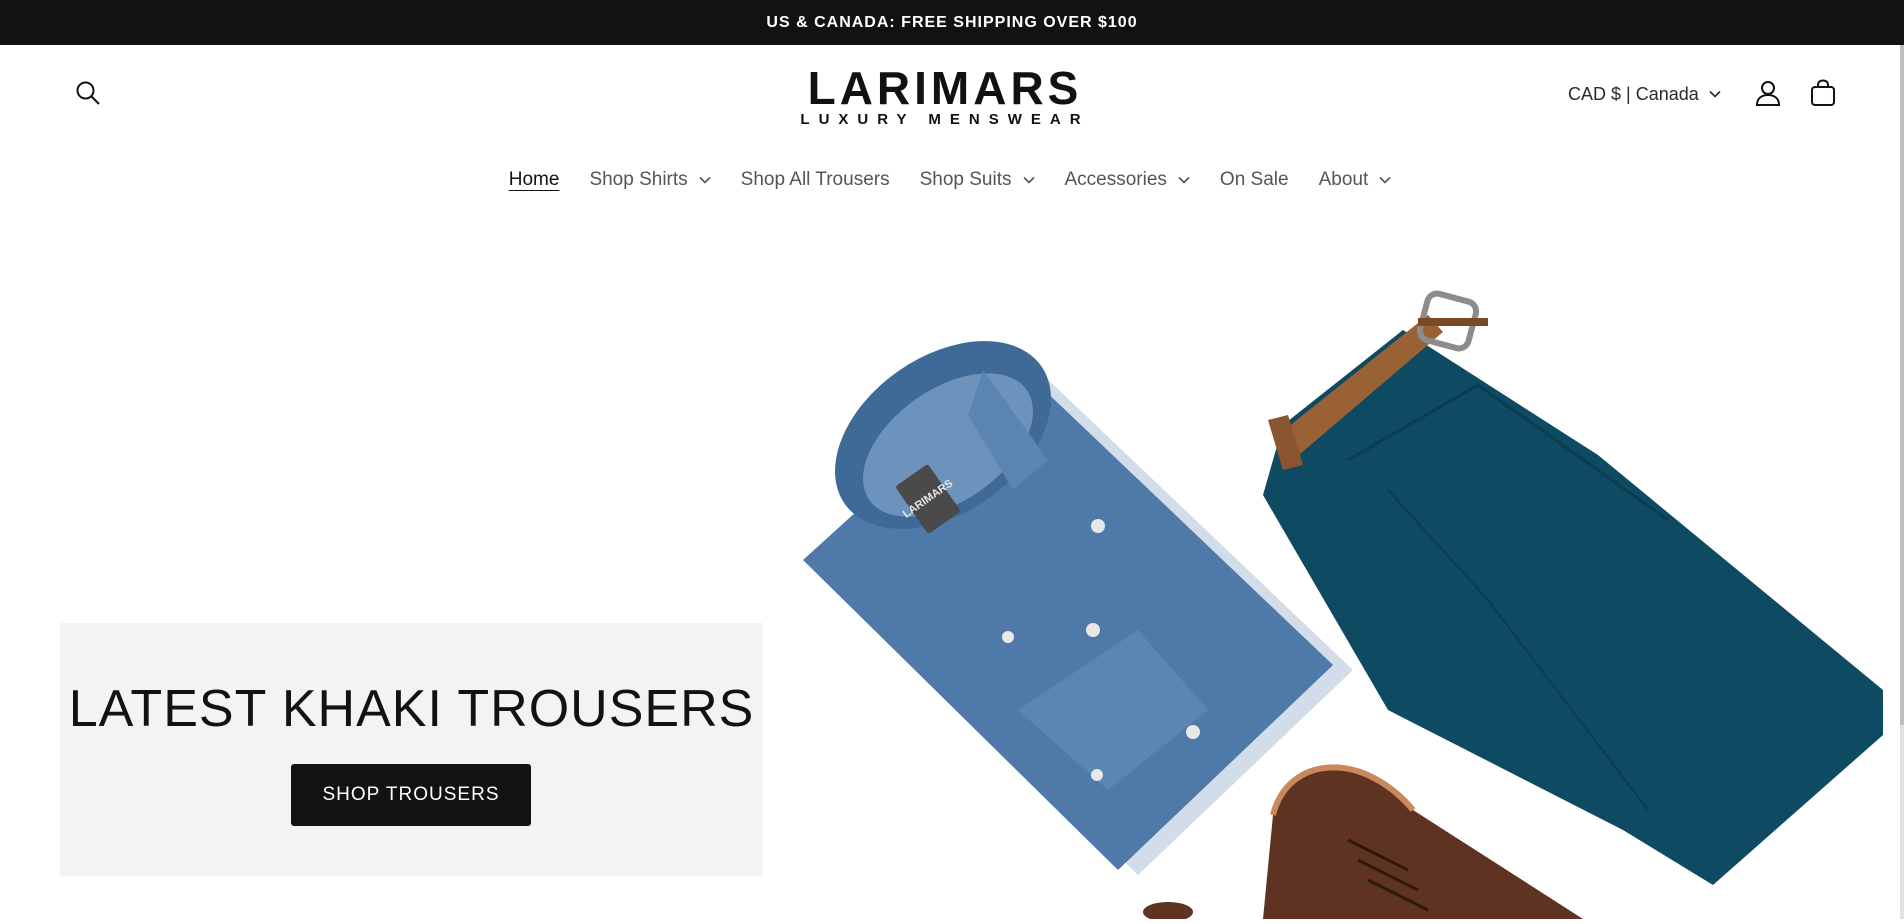 Image resolution: width=1904 pixels, height=924 pixels. I want to click on nav-item-label: Shop Suits, so click(965, 179).